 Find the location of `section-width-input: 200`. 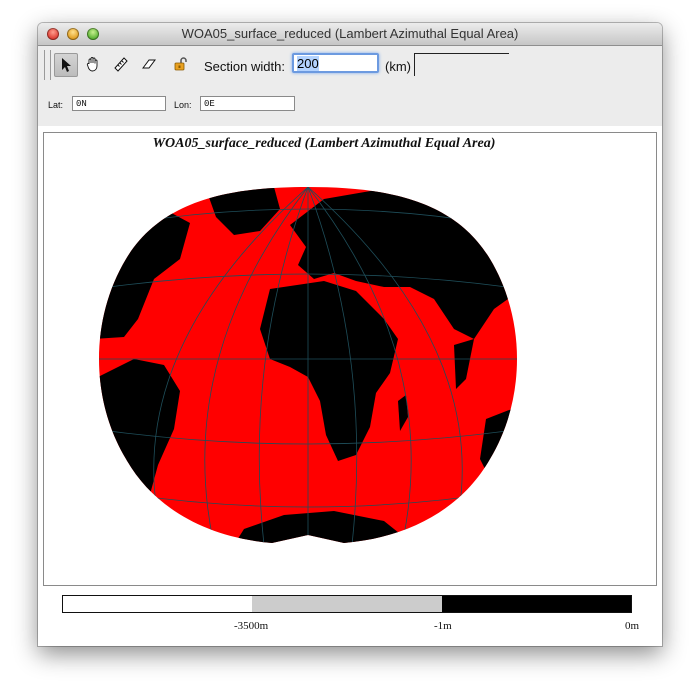

section-width-input: 200 is located at coordinates (335, 63).